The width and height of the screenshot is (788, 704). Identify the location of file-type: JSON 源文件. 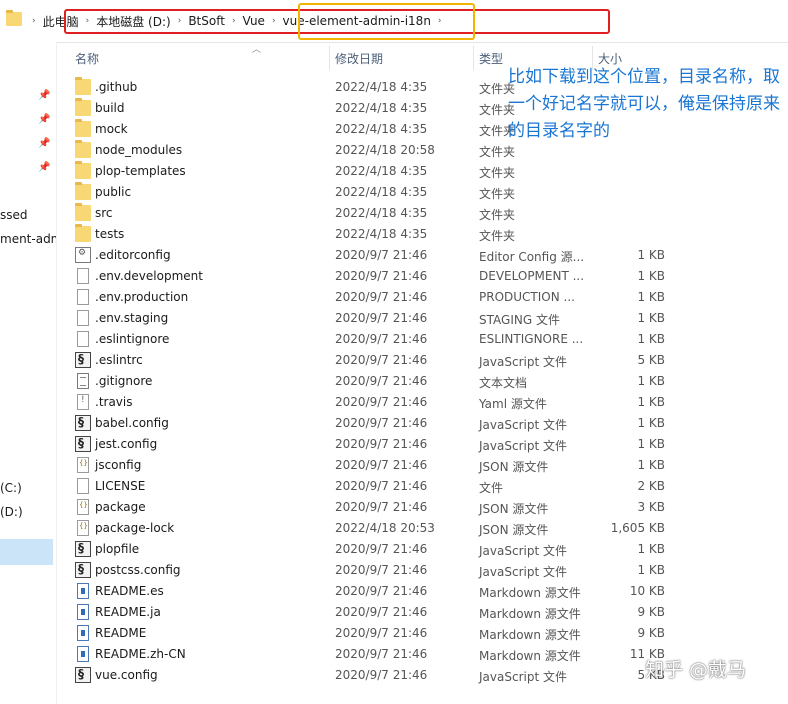
(514, 467).